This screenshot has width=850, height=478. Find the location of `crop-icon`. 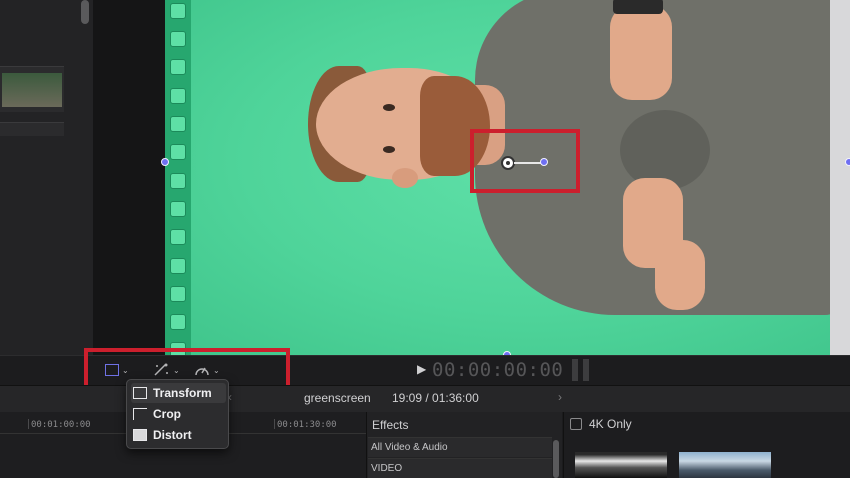

crop-icon is located at coordinates (140, 414).